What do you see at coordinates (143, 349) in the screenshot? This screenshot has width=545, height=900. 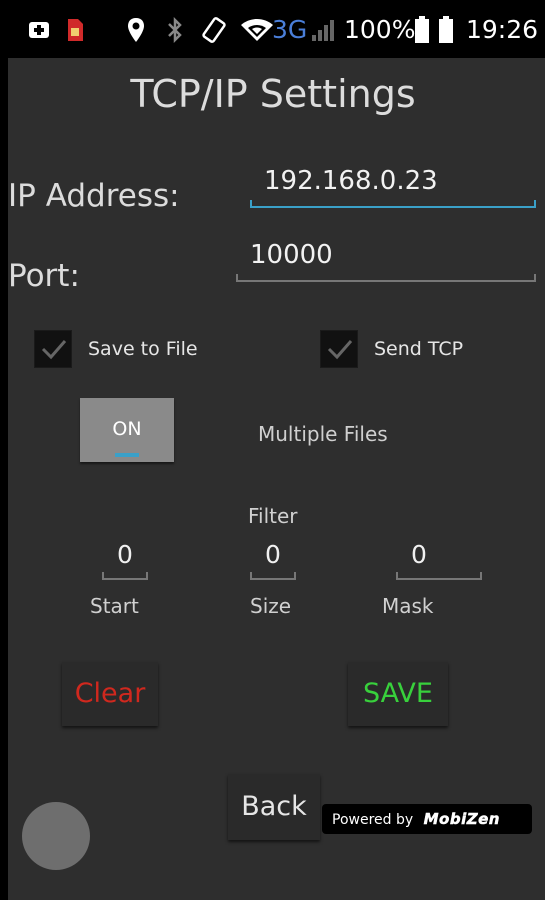 I see `save-to-file-label: Save to File` at bounding box center [143, 349].